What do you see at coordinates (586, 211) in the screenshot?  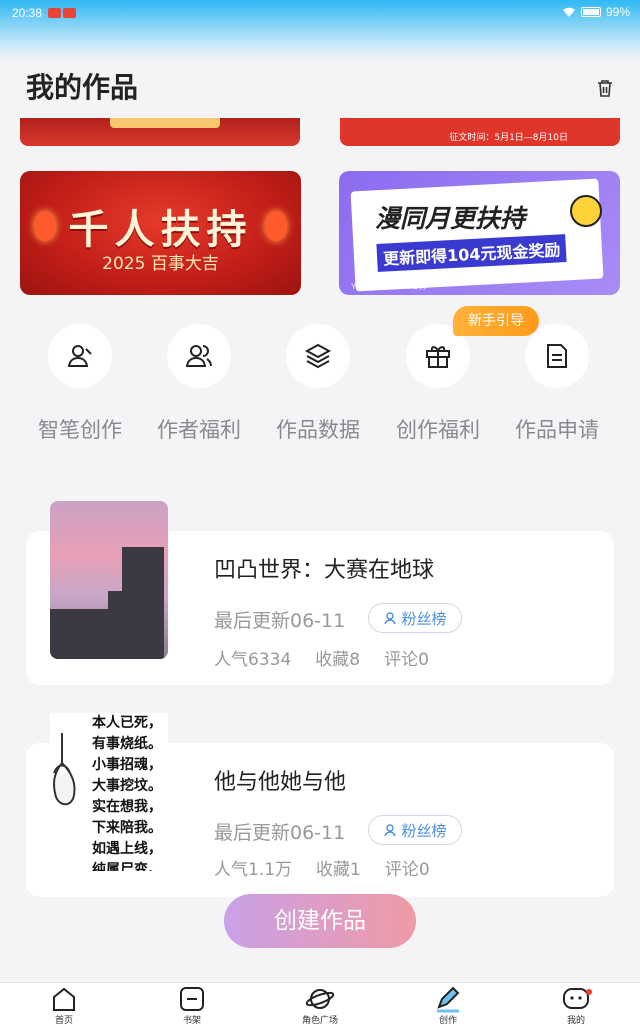 I see `smiley-icon` at bounding box center [586, 211].